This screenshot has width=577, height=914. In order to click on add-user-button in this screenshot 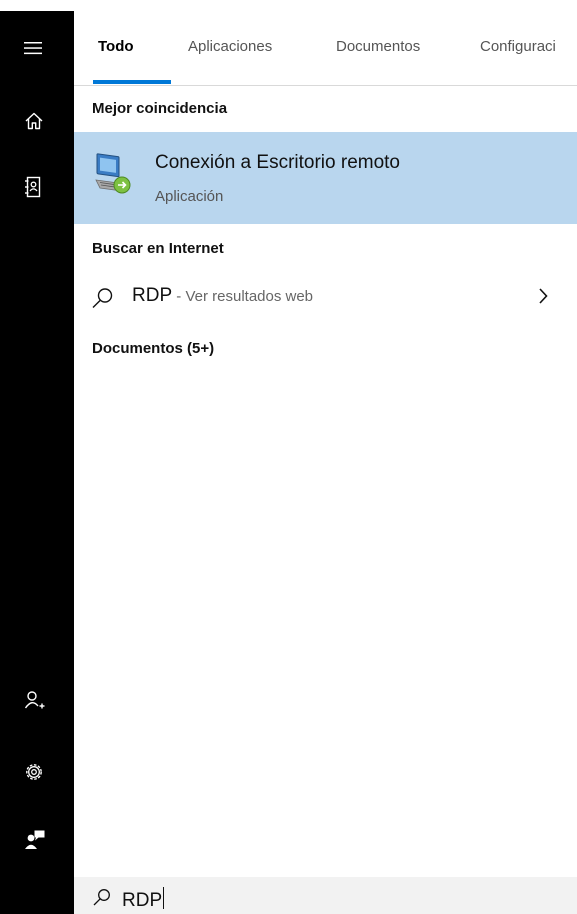, I will do `click(37, 700)`.